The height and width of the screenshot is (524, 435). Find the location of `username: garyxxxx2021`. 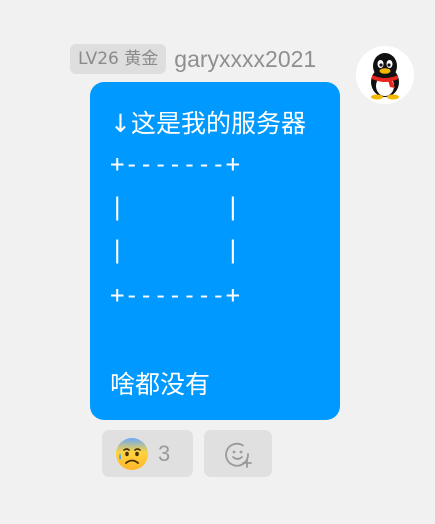

username: garyxxxx2021 is located at coordinates (245, 59).